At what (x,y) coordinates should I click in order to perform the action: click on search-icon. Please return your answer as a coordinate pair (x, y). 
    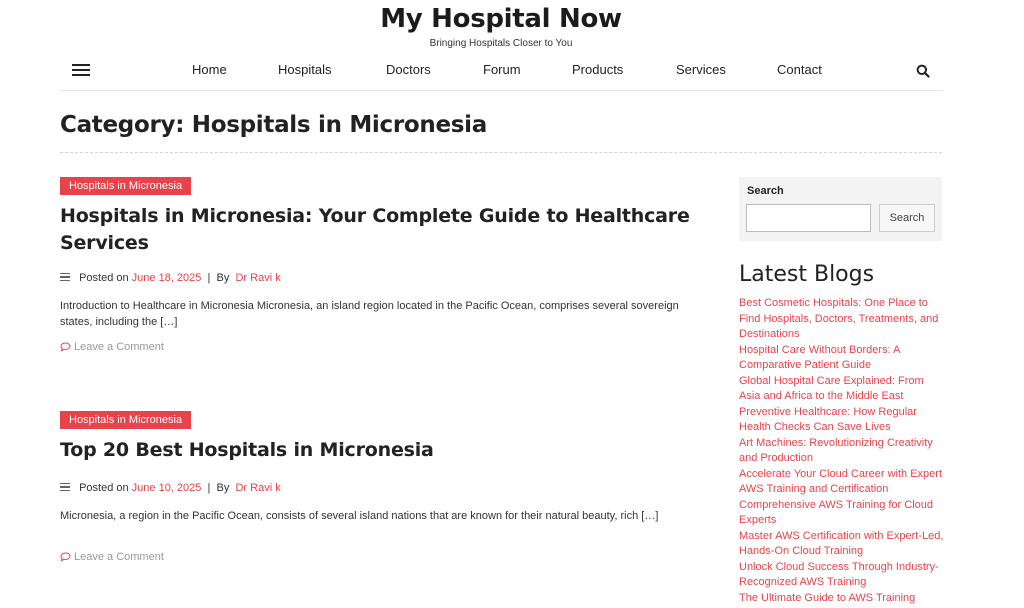
    Looking at the image, I should click on (923, 71).